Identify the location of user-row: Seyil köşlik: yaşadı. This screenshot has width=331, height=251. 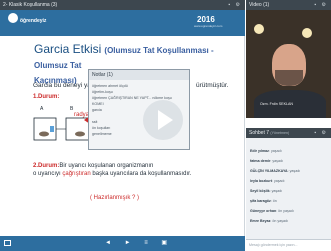
(289, 191).